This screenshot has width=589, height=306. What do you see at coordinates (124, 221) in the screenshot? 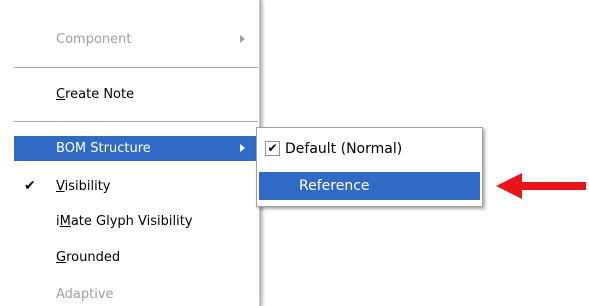
I see `menu-item-label: iMate Glyph Visibility` at bounding box center [124, 221].